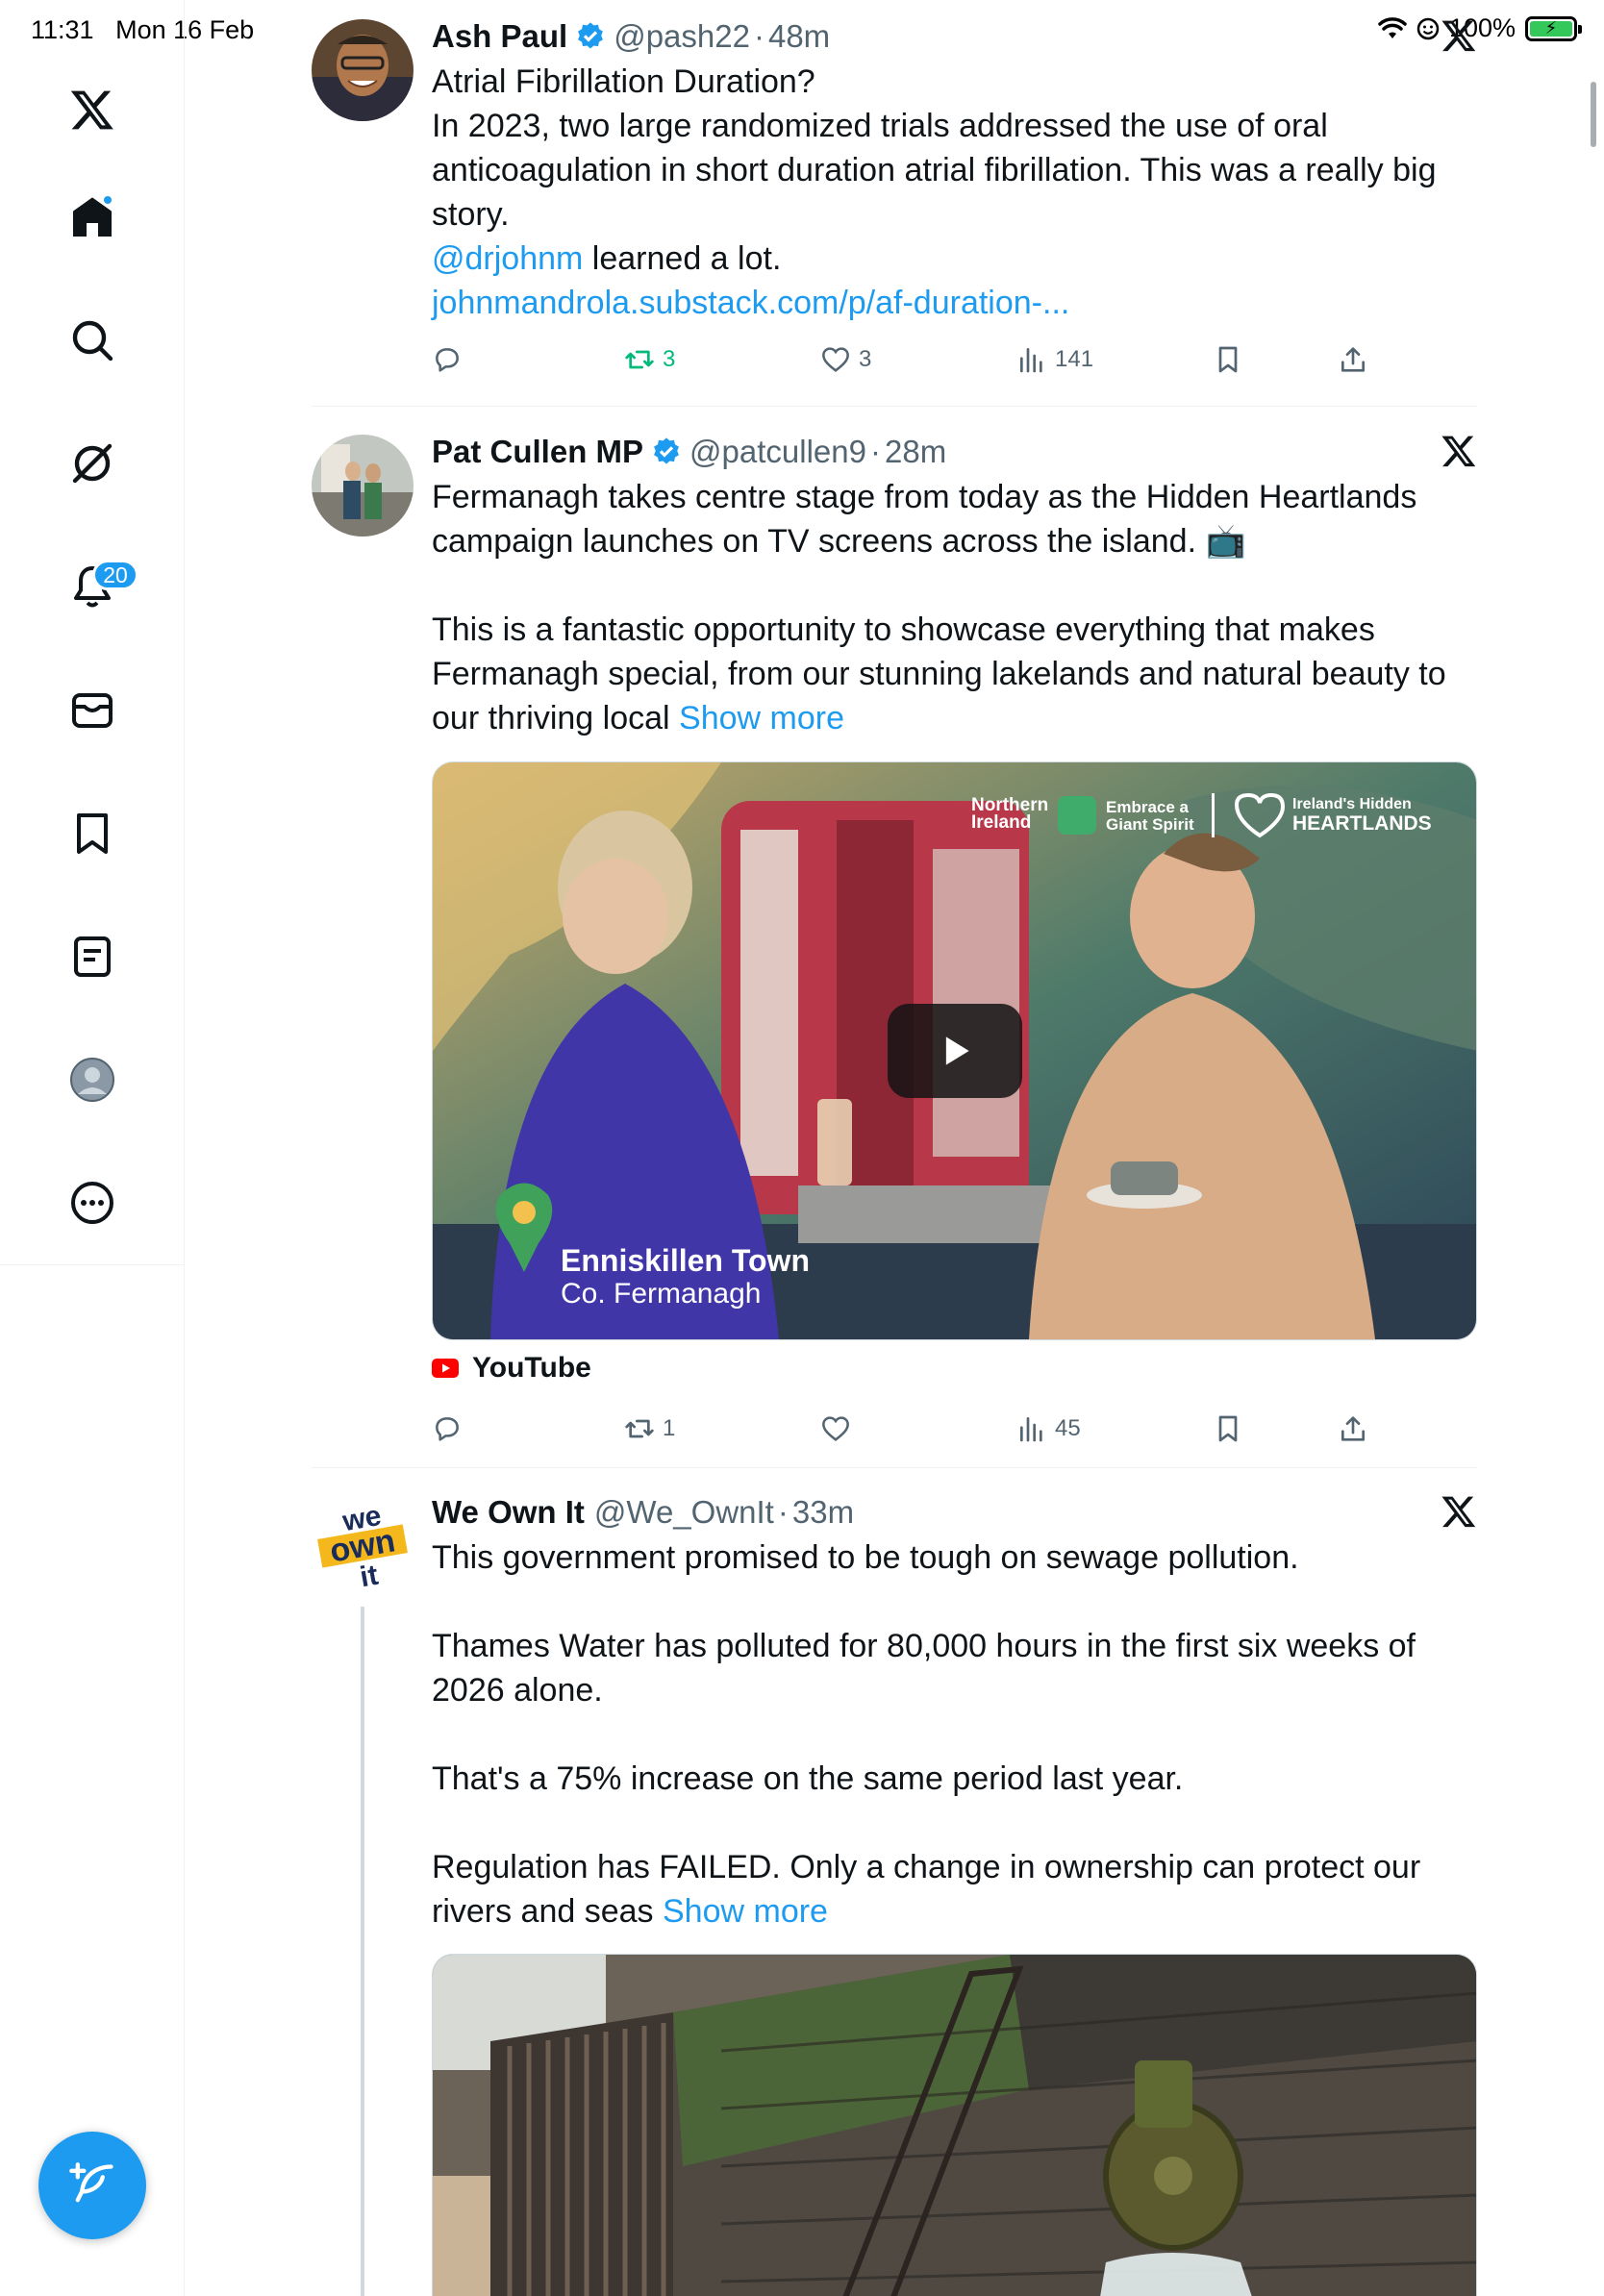 The width and height of the screenshot is (1604, 2296). I want to click on like-count: 3, so click(865, 359).